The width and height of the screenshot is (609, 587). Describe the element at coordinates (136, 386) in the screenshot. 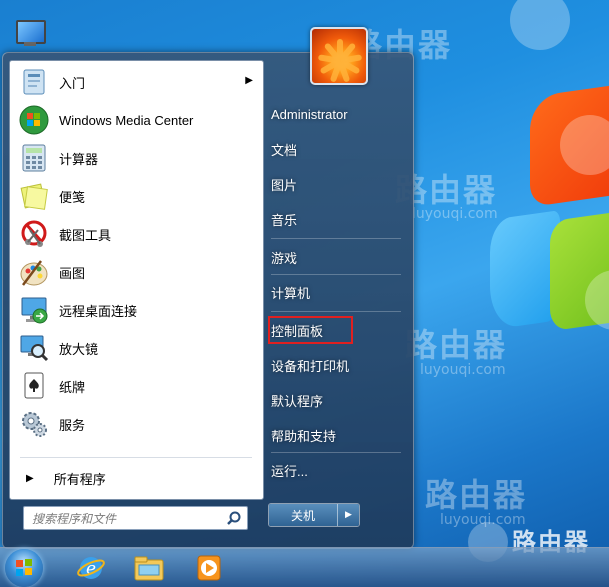

I see `program-item-solitaire: 纸牌` at that location.